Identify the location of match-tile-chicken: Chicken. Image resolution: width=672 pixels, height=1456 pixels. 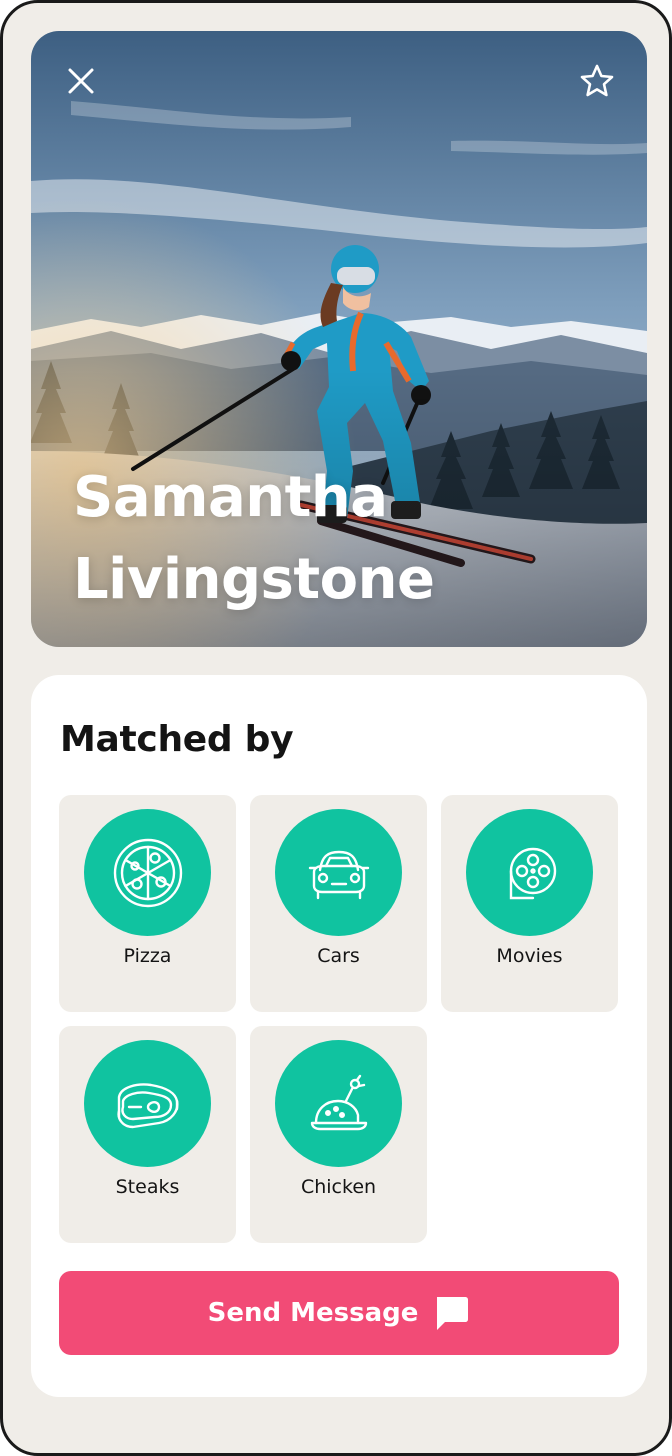
(338, 1134).